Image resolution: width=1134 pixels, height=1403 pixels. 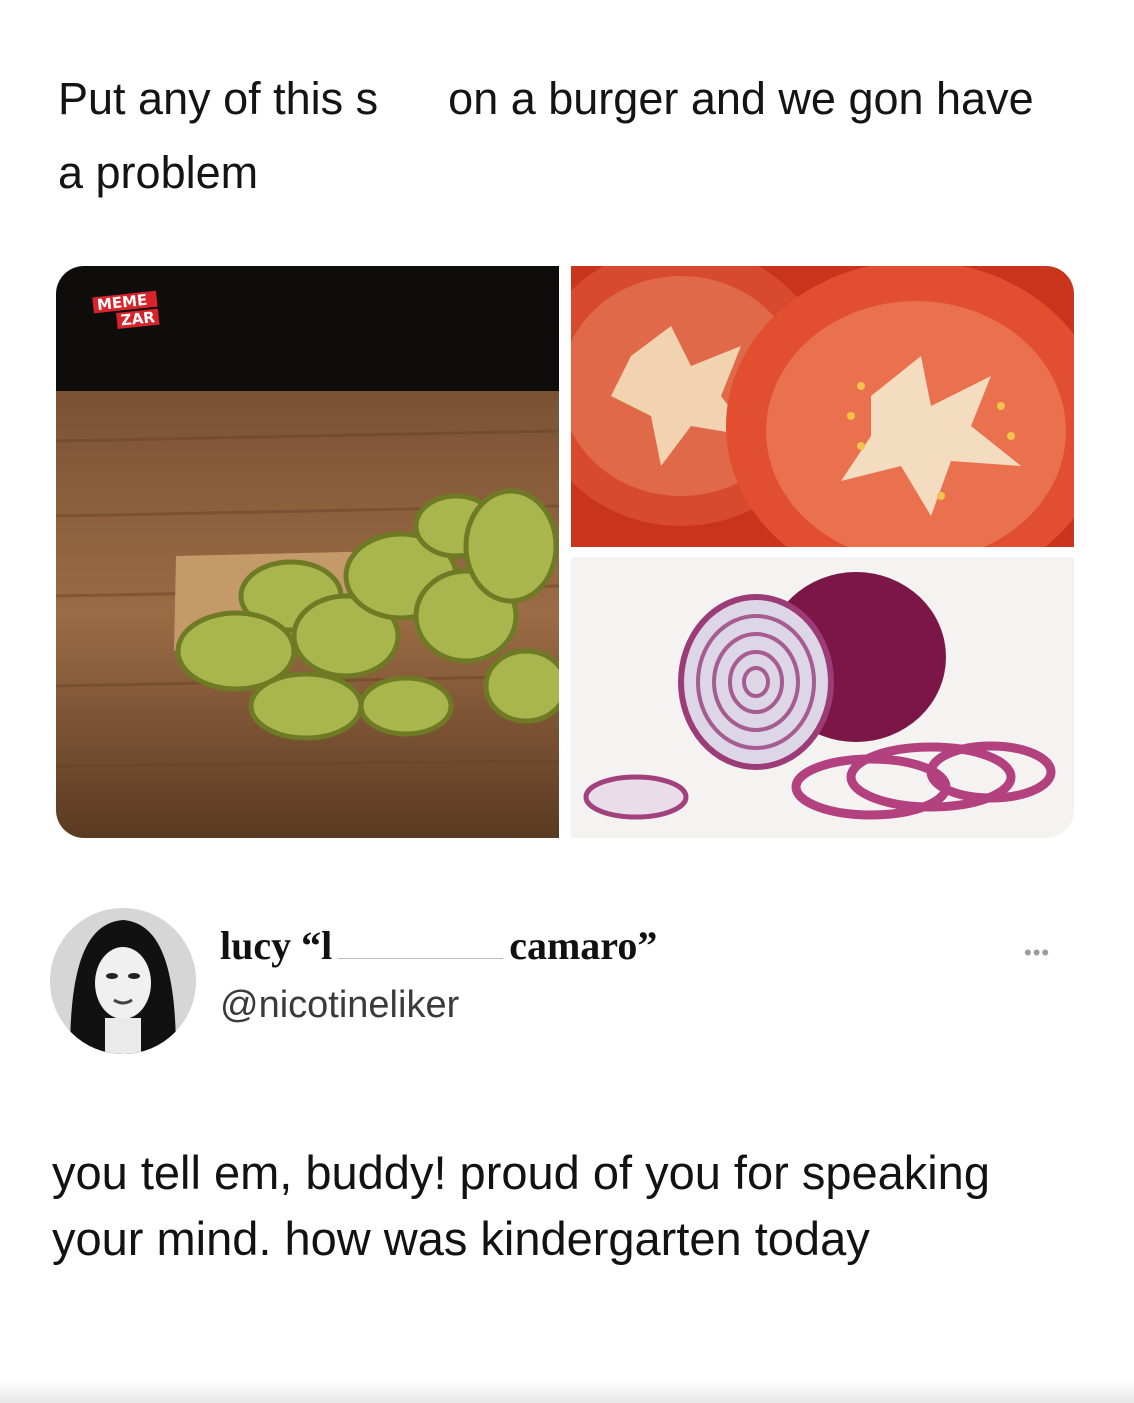 I want to click on quoted-tweet-text-part1: Put any of this s, so click(x=218, y=98).